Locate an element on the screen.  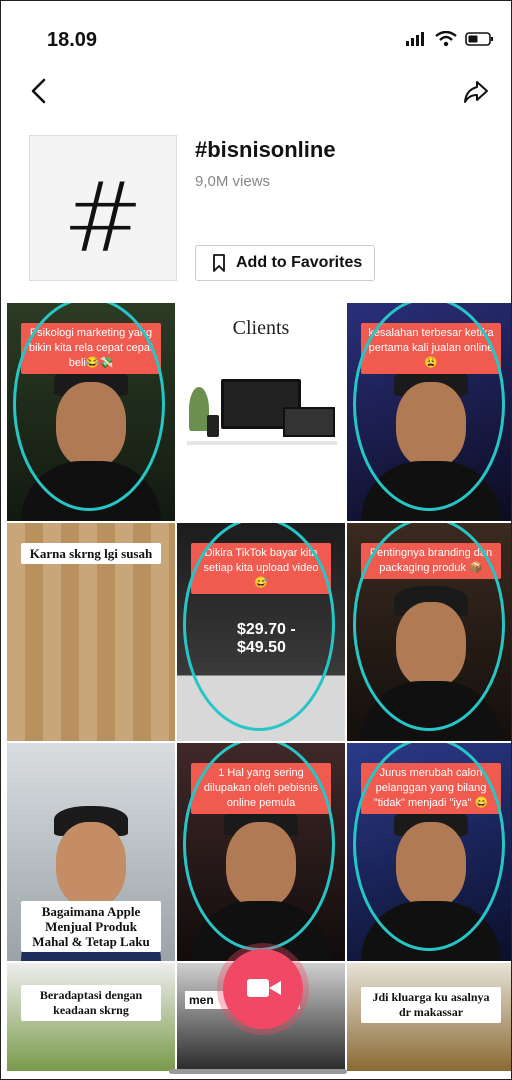
hashtag-thumbnail: # is located at coordinates (103, 208).